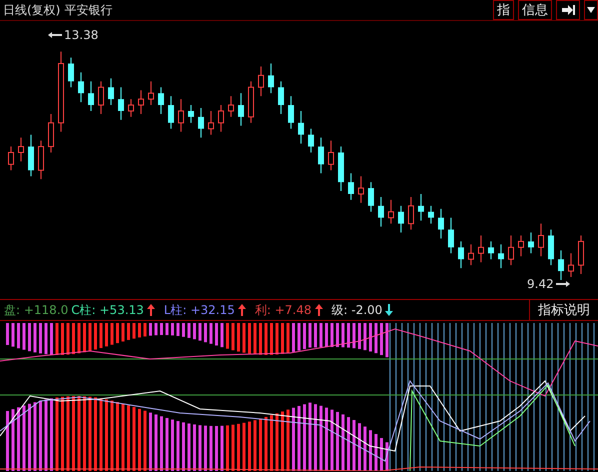  I want to click on dropdown-icon, so click(591, 10).